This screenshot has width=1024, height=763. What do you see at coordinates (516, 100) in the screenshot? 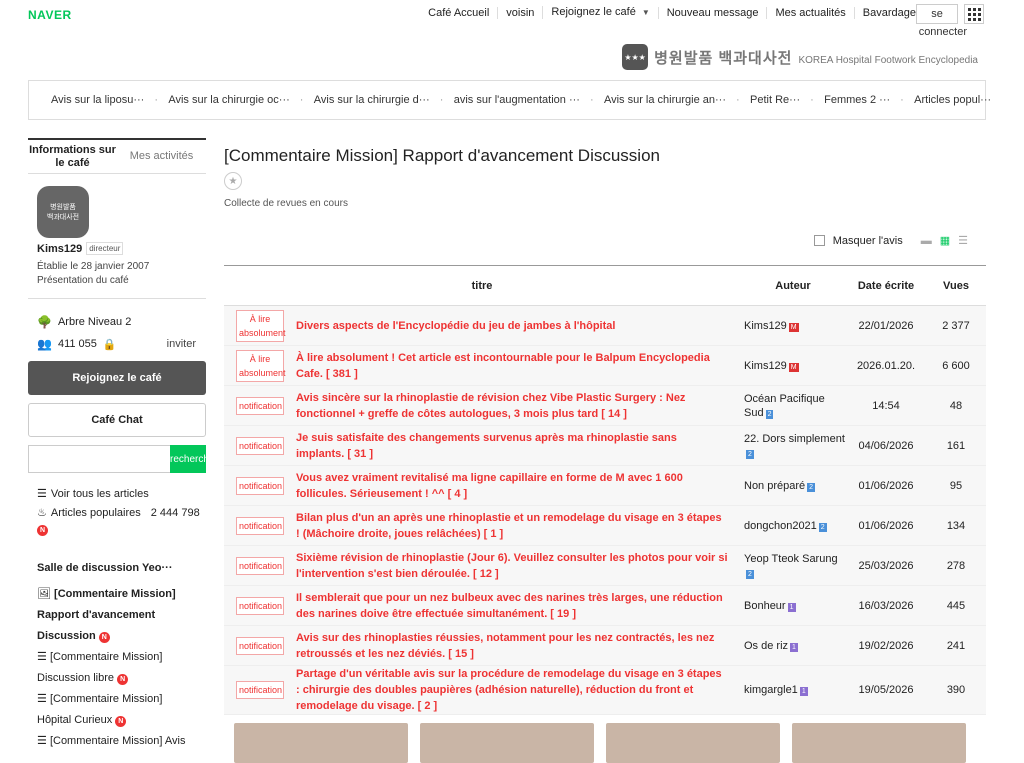
I see `menu-item: avis sur l'augmentation ···` at bounding box center [516, 100].